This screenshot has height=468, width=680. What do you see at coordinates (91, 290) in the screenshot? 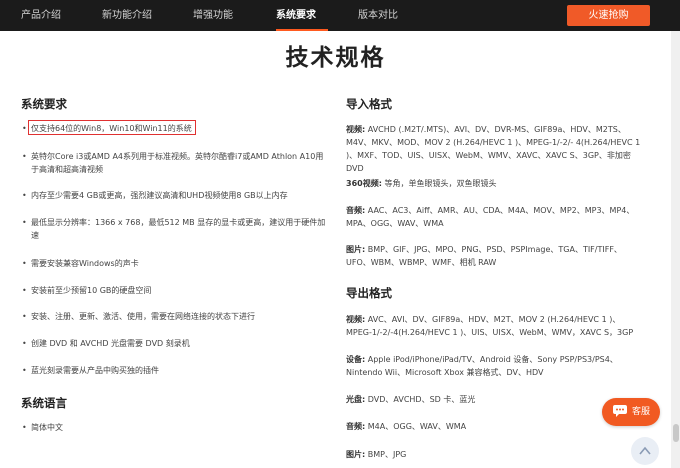
I see `requirement-text: 安装前至少预留10 GB的硬盘空间` at bounding box center [91, 290].